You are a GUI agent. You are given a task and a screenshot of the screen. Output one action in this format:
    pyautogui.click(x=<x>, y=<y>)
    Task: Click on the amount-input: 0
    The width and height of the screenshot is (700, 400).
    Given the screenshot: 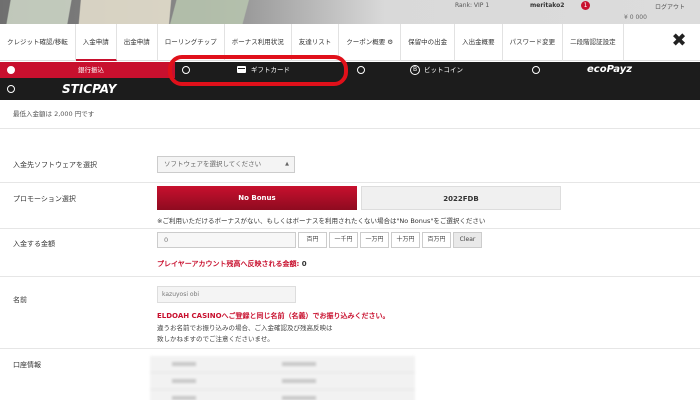 What is the action you would take?
    pyautogui.click(x=226, y=240)
    